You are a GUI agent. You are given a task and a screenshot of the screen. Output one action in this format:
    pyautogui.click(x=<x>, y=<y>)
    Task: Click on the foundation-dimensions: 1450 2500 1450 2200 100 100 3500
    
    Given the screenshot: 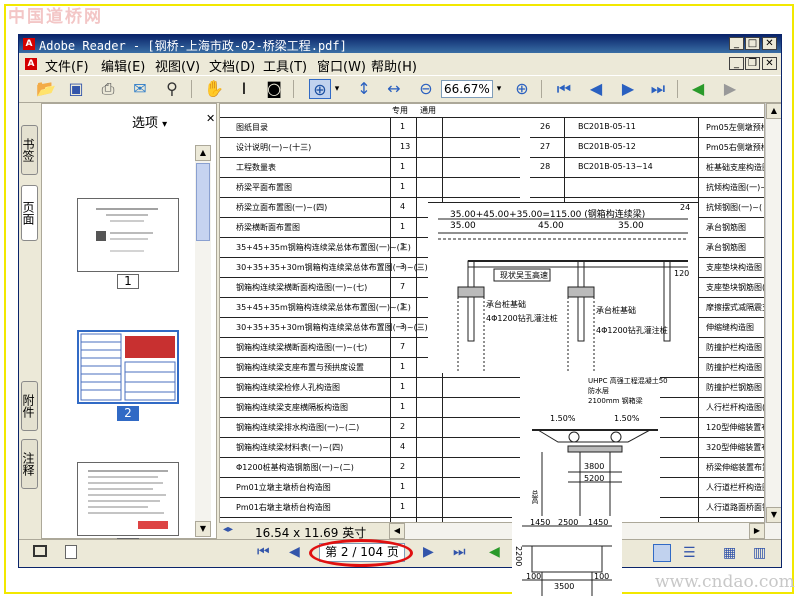 What is the action you would take?
    pyautogui.click(x=567, y=556)
    